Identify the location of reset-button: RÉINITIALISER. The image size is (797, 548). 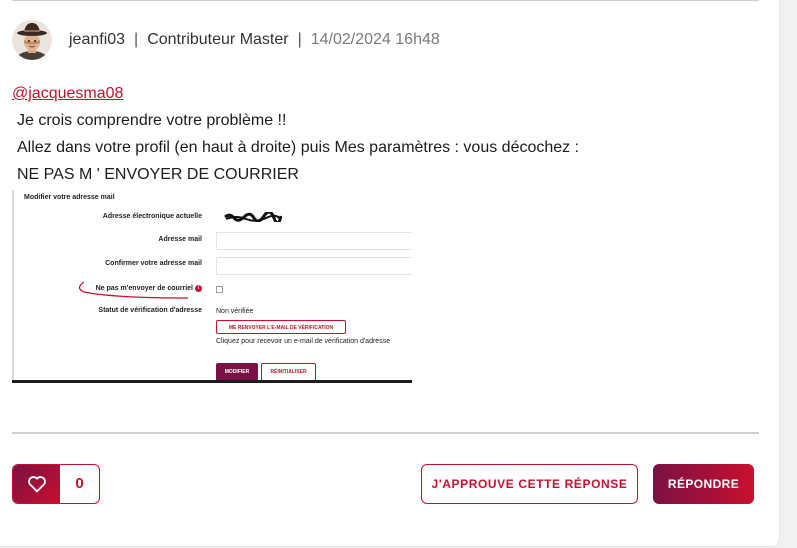
(288, 372).